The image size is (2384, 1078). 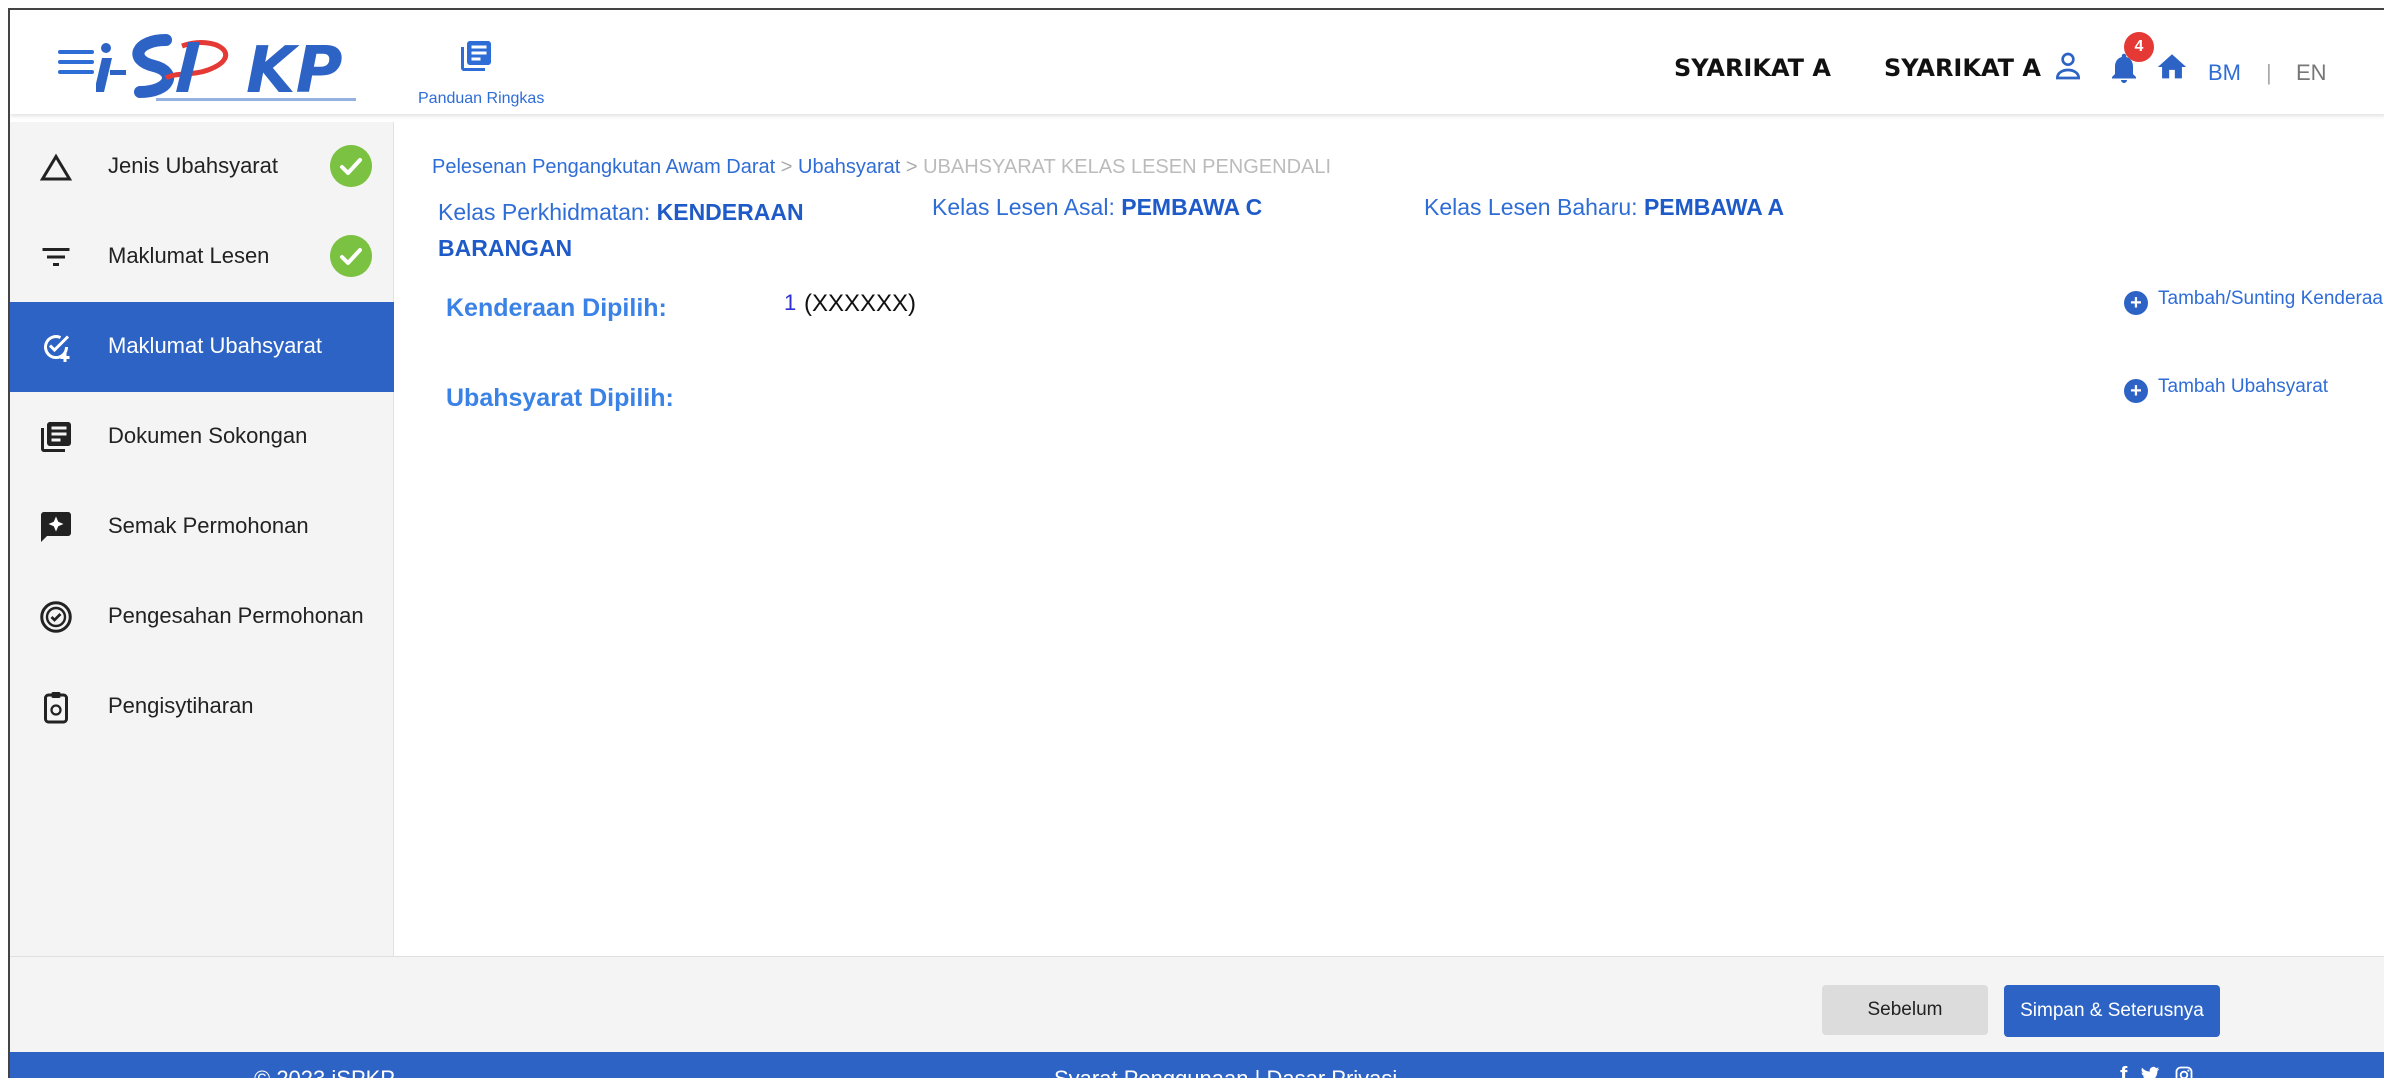 I want to click on clipboard-icon, so click(x=56, y=708).